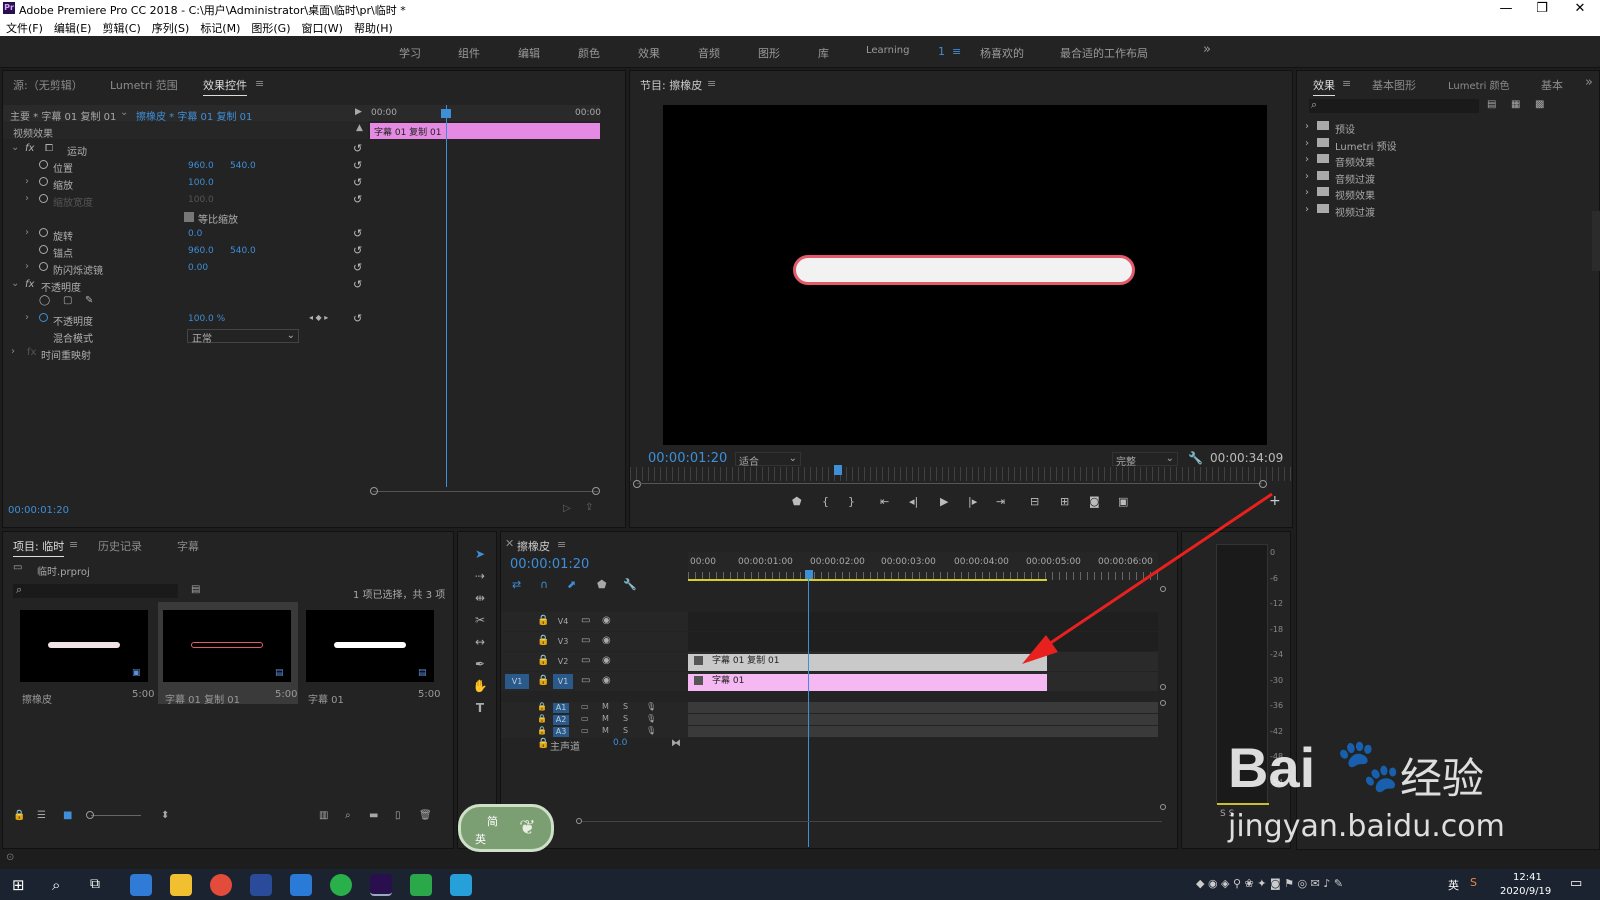  Describe the element at coordinates (29, 284) in the screenshot. I see `fx-icon: fx` at that location.